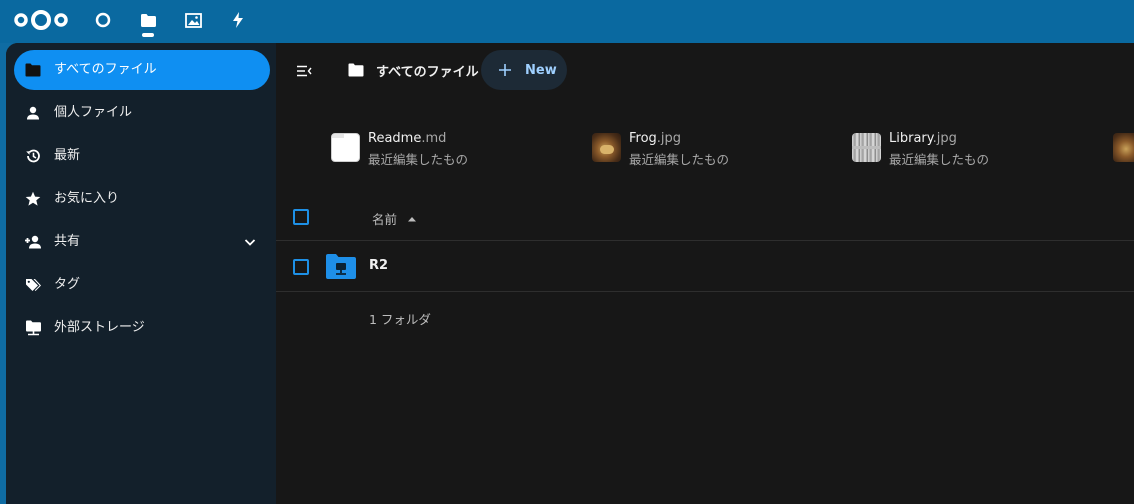 This screenshot has height=504, width=1134. What do you see at coordinates (705, 267) in the screenshot?
I see `table-row: R2` at bounding box center [705, 267].